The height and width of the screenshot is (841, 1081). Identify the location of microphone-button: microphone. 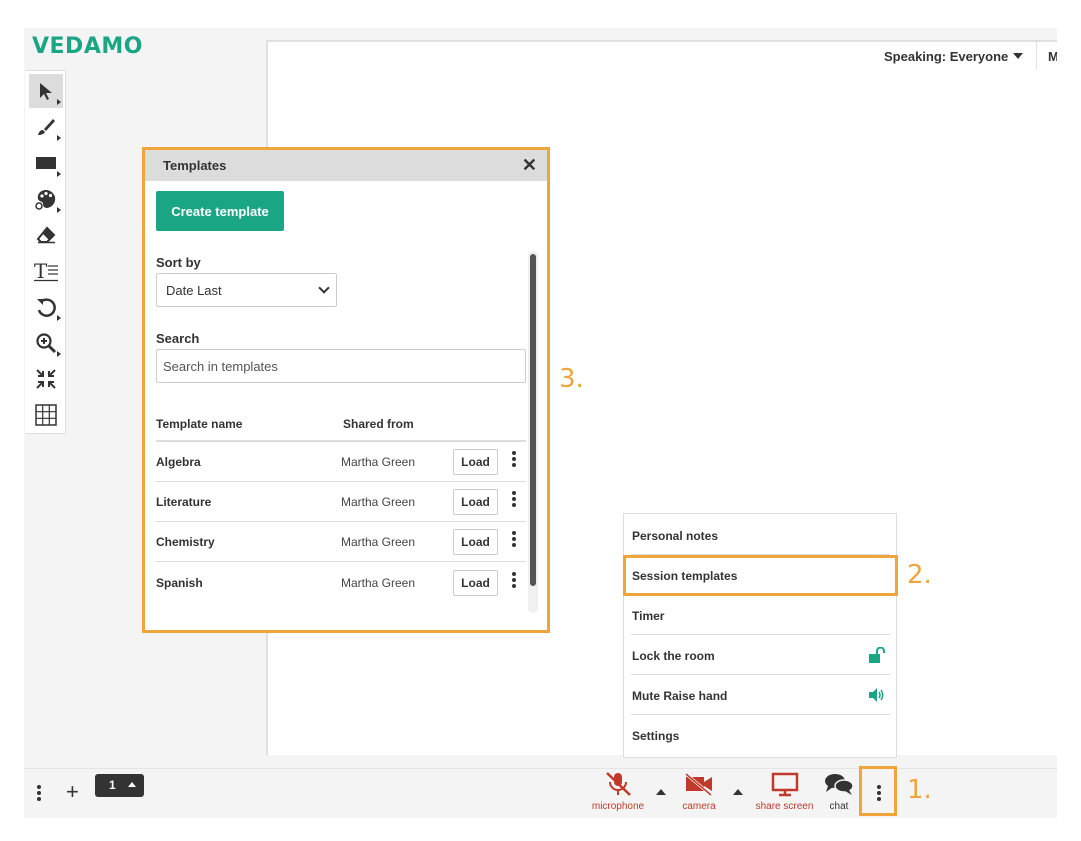
(618, 791).